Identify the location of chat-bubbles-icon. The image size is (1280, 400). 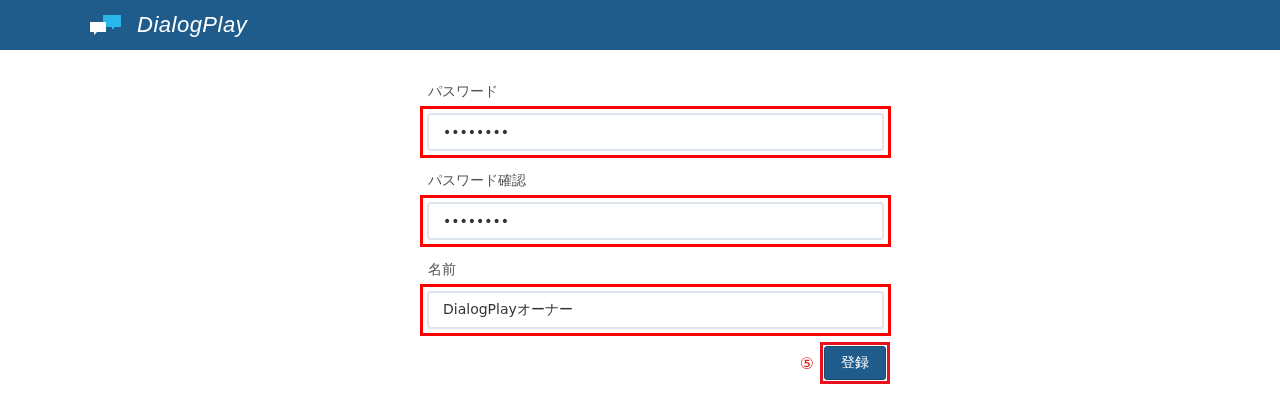
(106, 25).